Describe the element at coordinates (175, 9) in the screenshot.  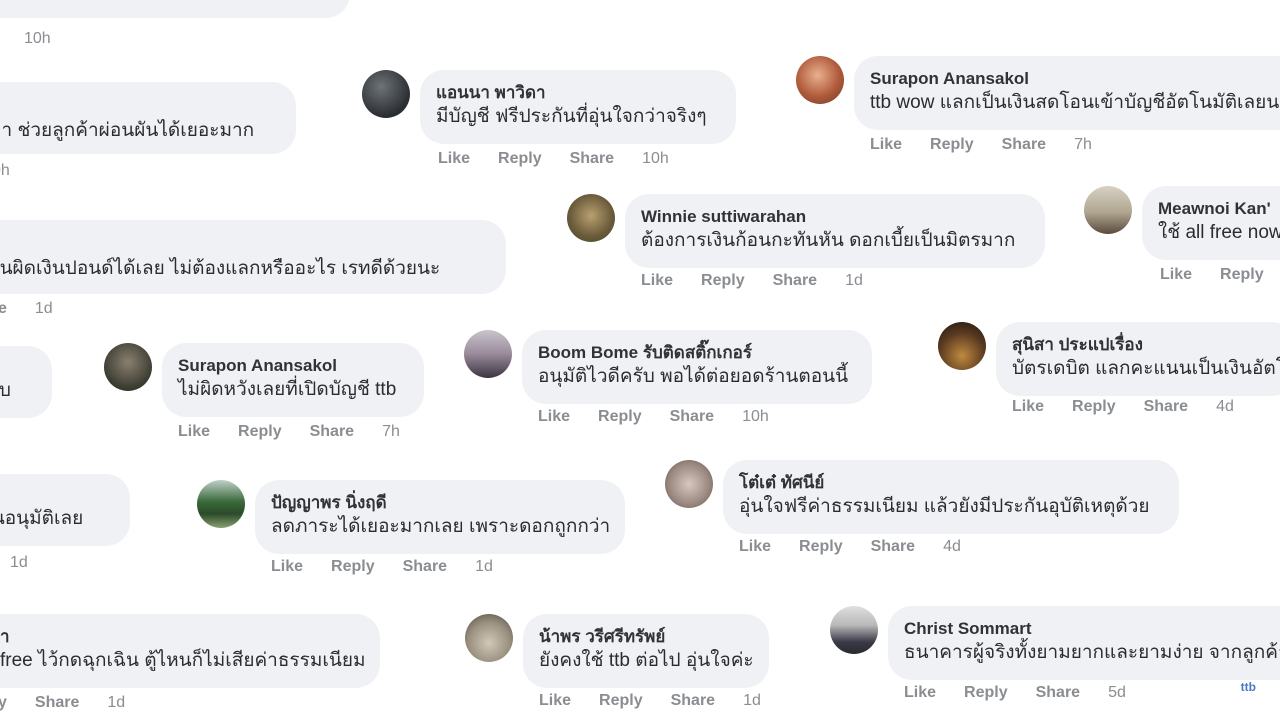
I see `comment-bubble` at that location.